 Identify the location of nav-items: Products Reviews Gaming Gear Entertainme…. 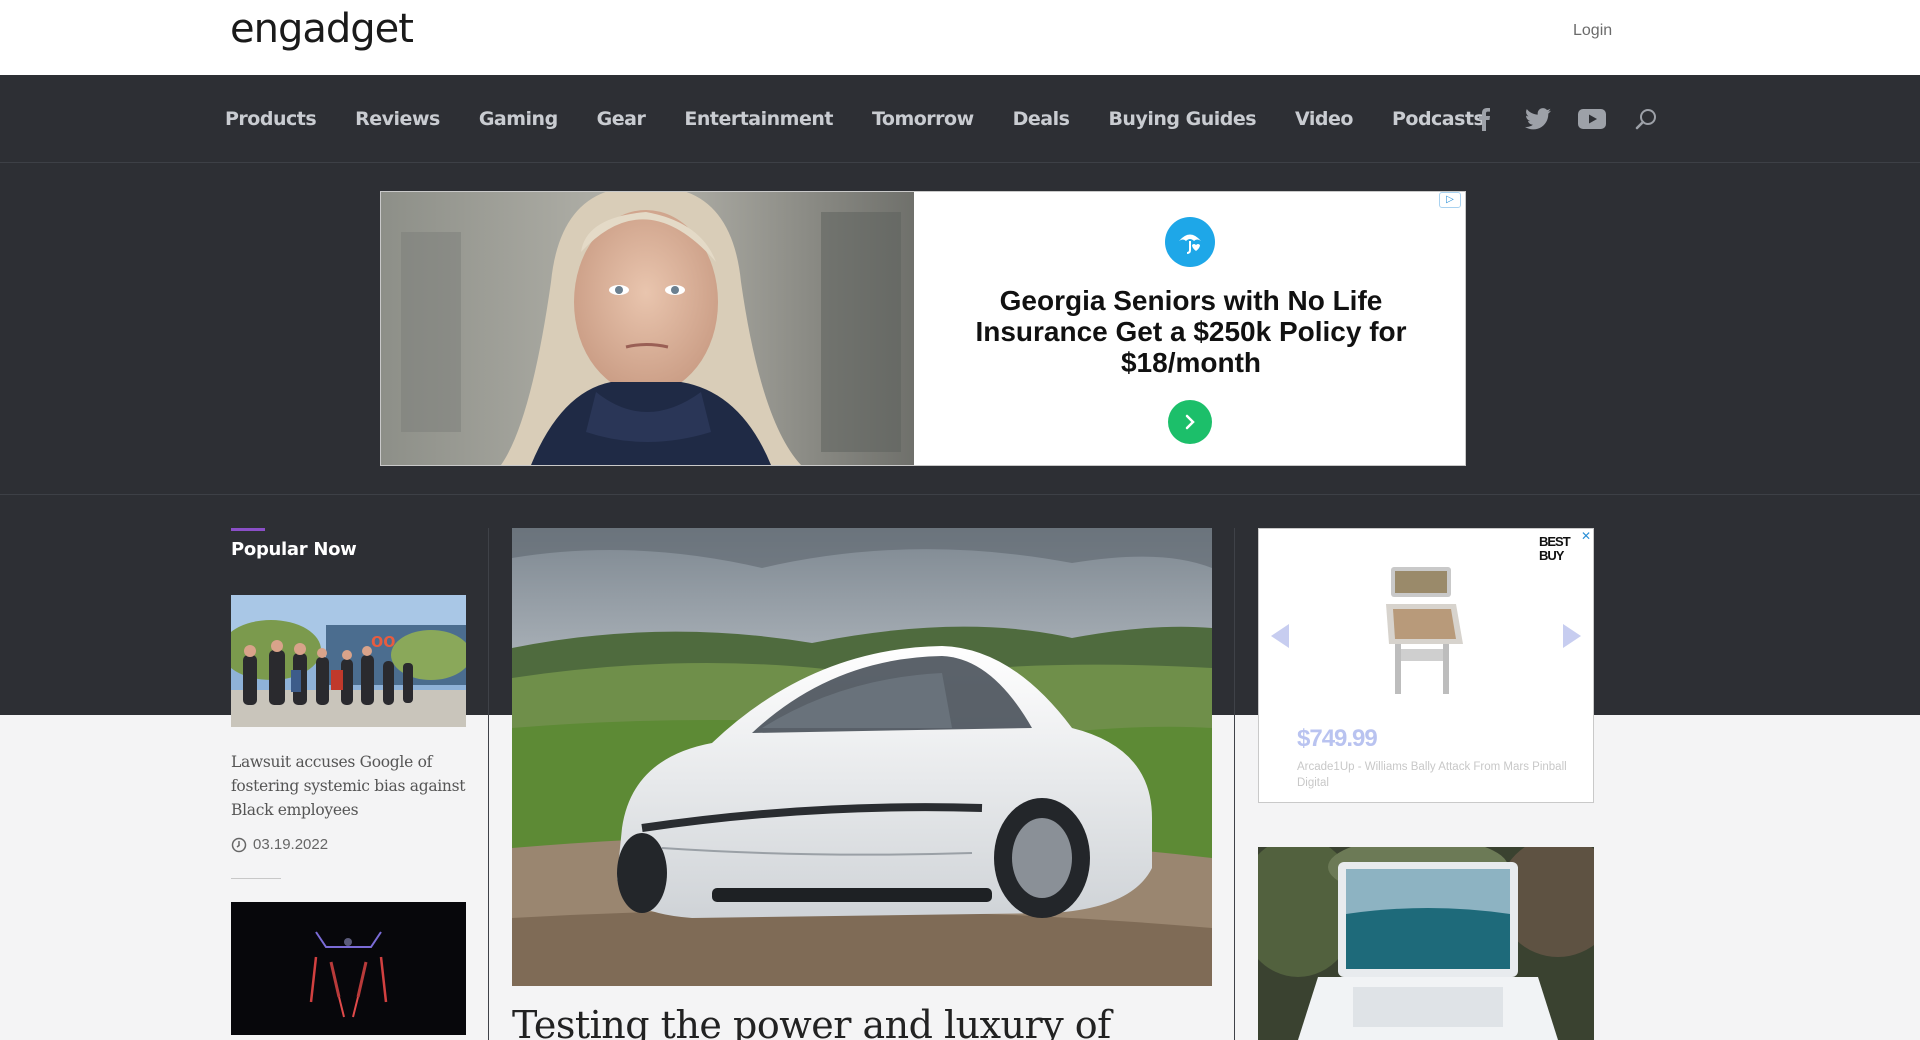
(874, 119).